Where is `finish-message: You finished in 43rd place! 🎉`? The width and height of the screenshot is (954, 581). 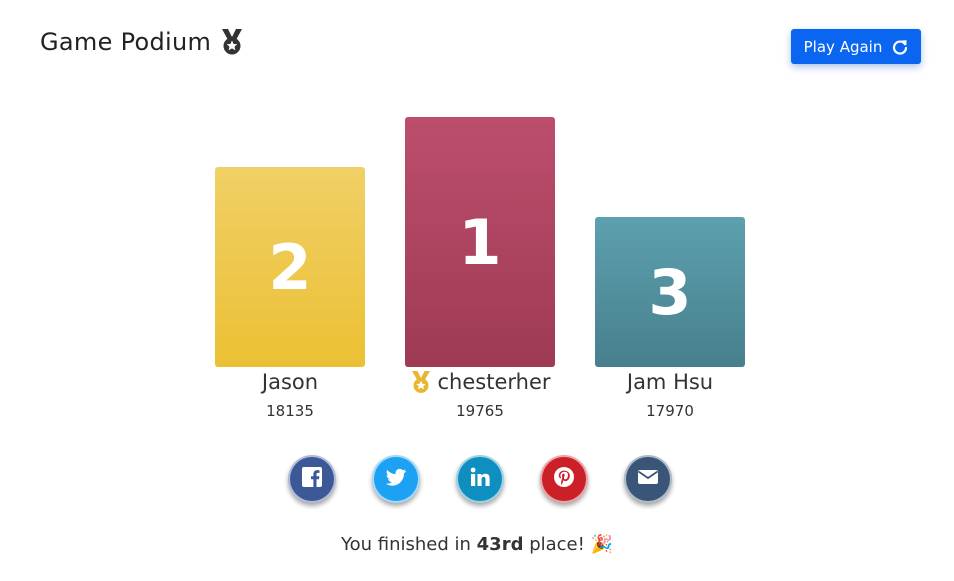 finish-message: You finished in 43rd place! 🎉 is located at coordinates (477, 544).